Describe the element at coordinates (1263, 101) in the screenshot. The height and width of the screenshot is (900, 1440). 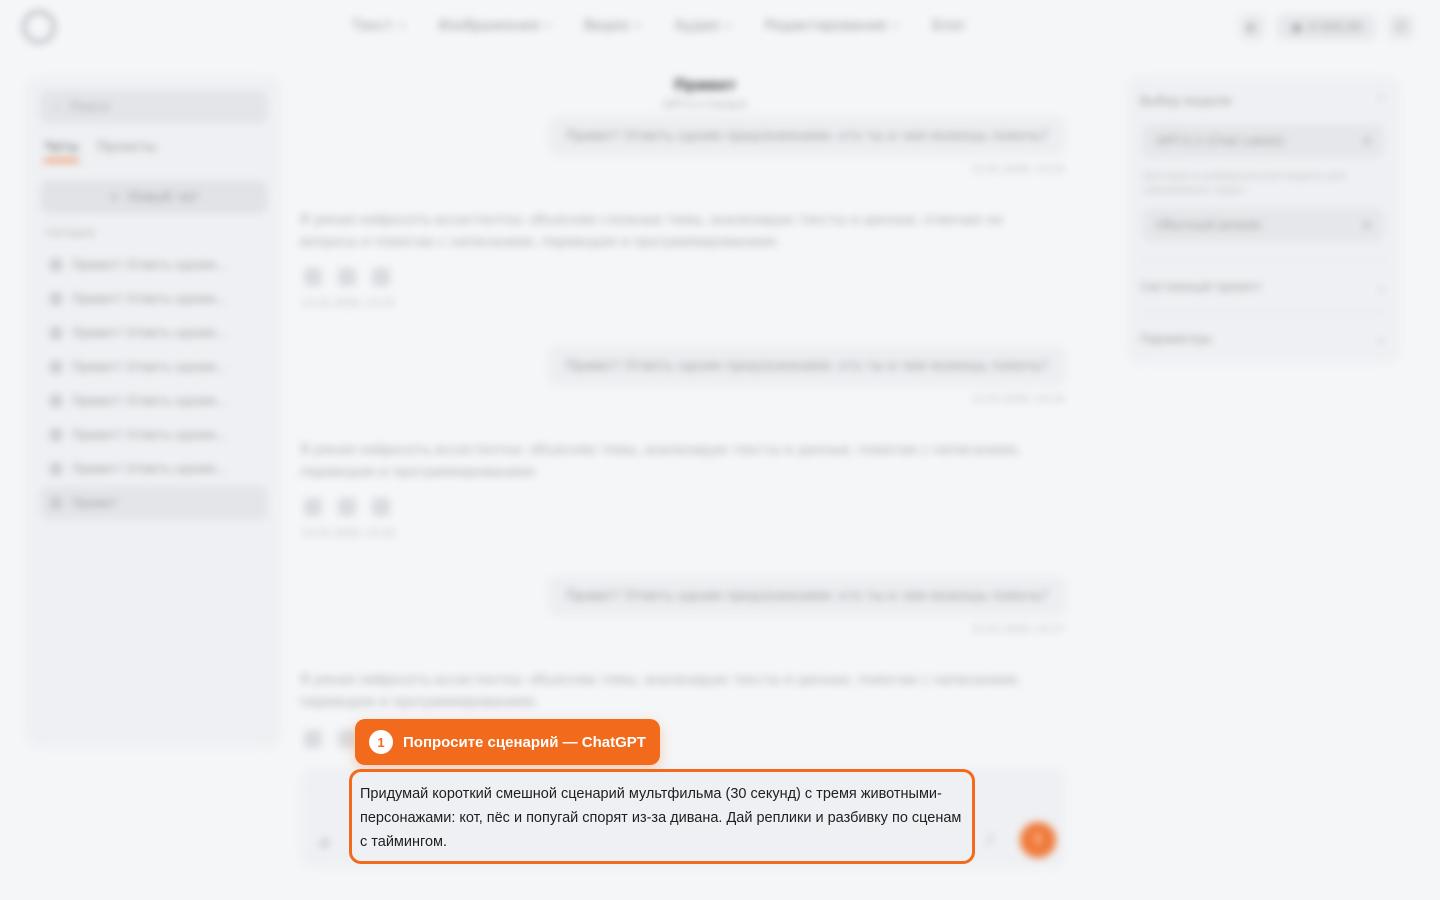
I see `model-section-header: Выбор модели ⌃` at that location.